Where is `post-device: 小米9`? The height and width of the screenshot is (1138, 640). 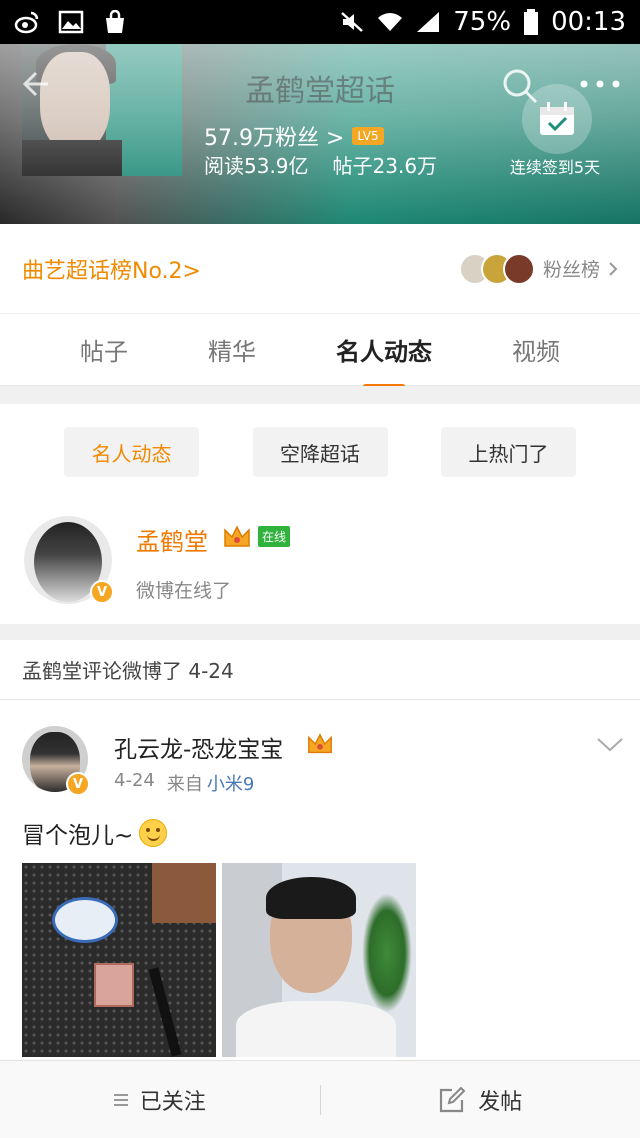 post-device: 小米9 is located at coordinates (230, 783).